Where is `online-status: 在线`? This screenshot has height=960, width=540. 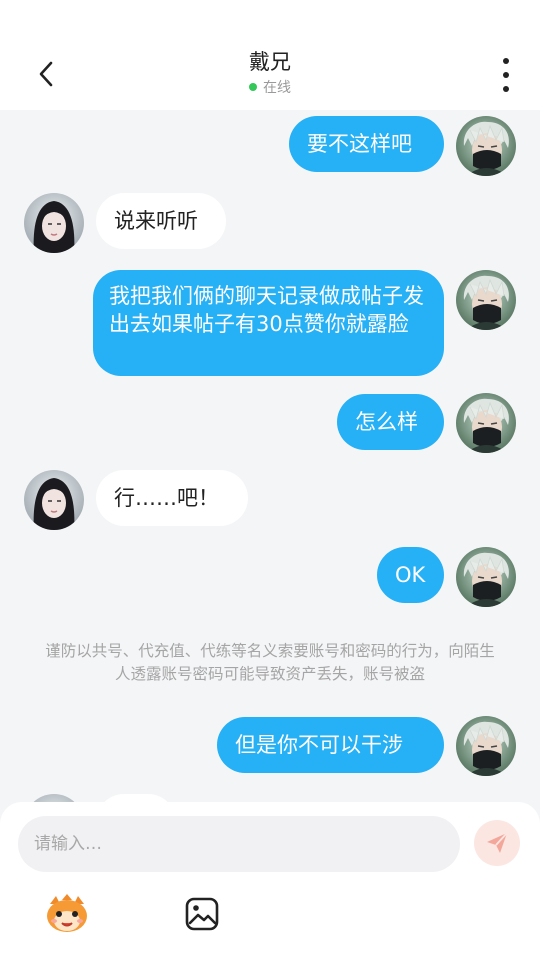 online-status: 在线 is located at coordinates (270, 87).